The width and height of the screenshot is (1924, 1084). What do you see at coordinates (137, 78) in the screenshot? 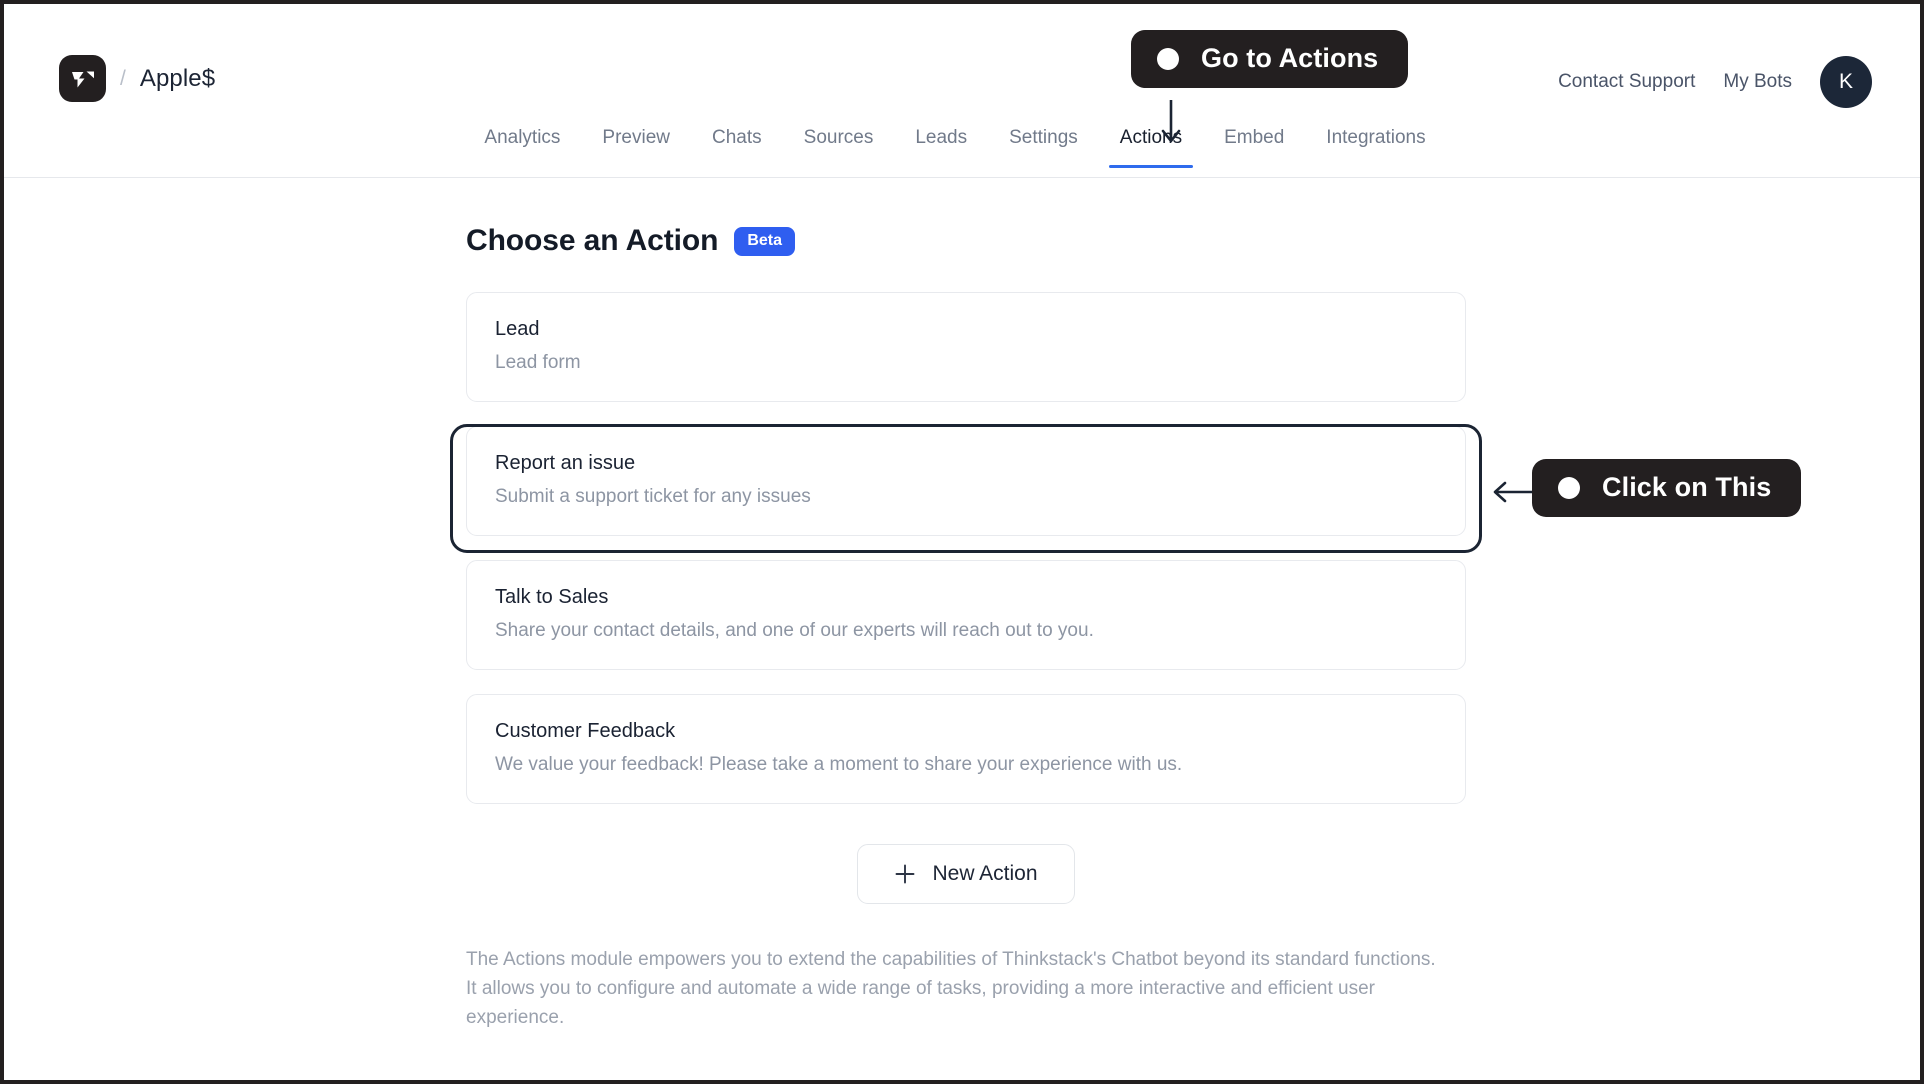
I see `breadcrumb: / Apple$` at bounding box center [137, 78].